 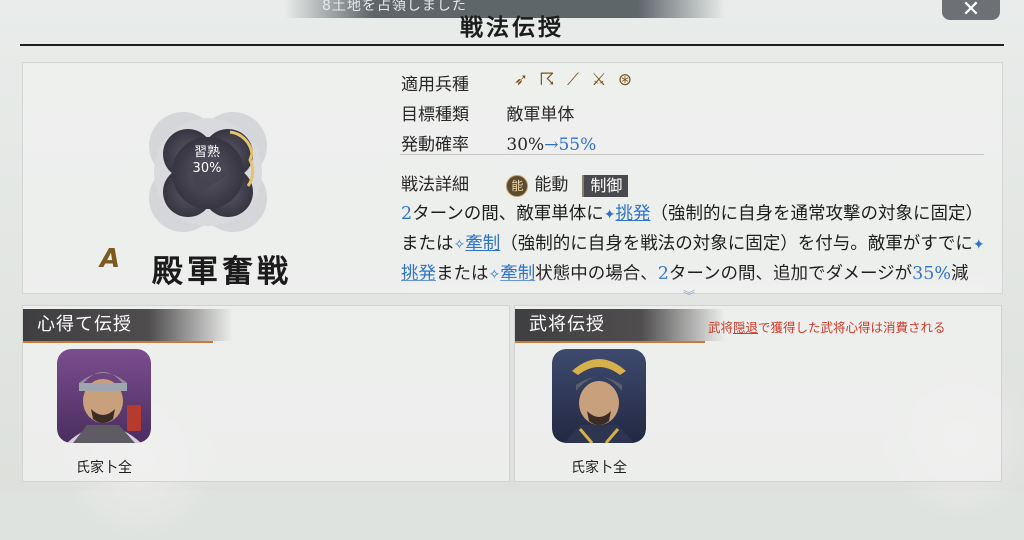 I want to click on ability-type: 能動, so click(x=551, y=185).